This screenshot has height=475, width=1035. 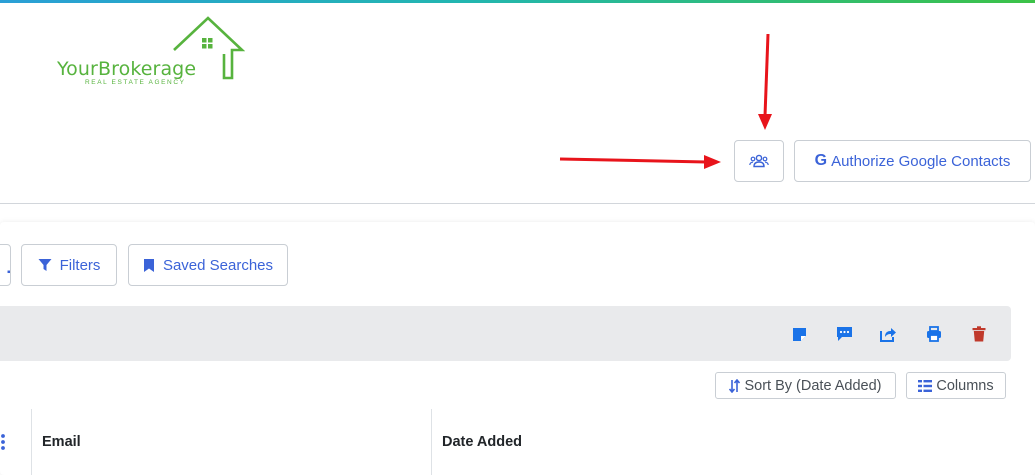 I want to click on print-icon, so click(x=934, y=334).